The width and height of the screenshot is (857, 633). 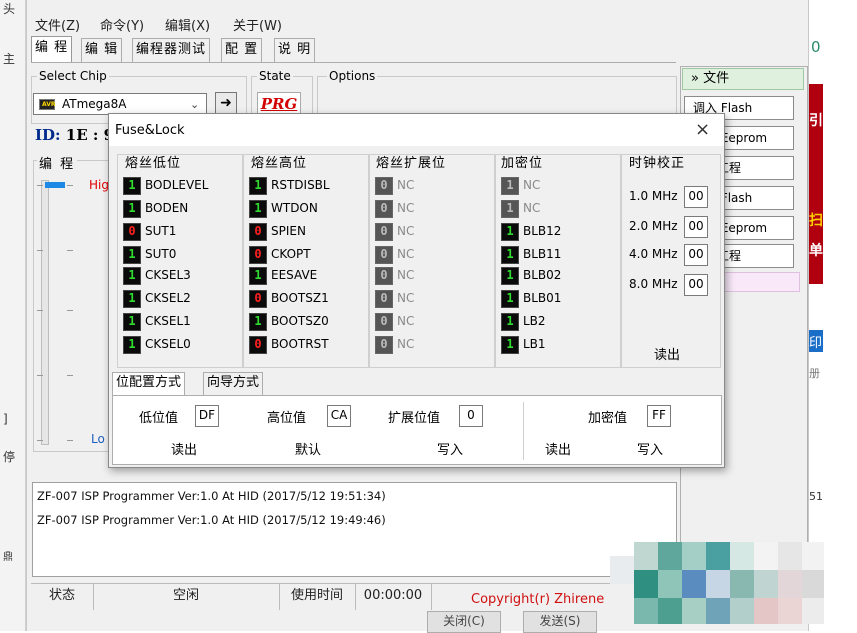 I want to click on progress-slider-track, so click(x=45, y=312).